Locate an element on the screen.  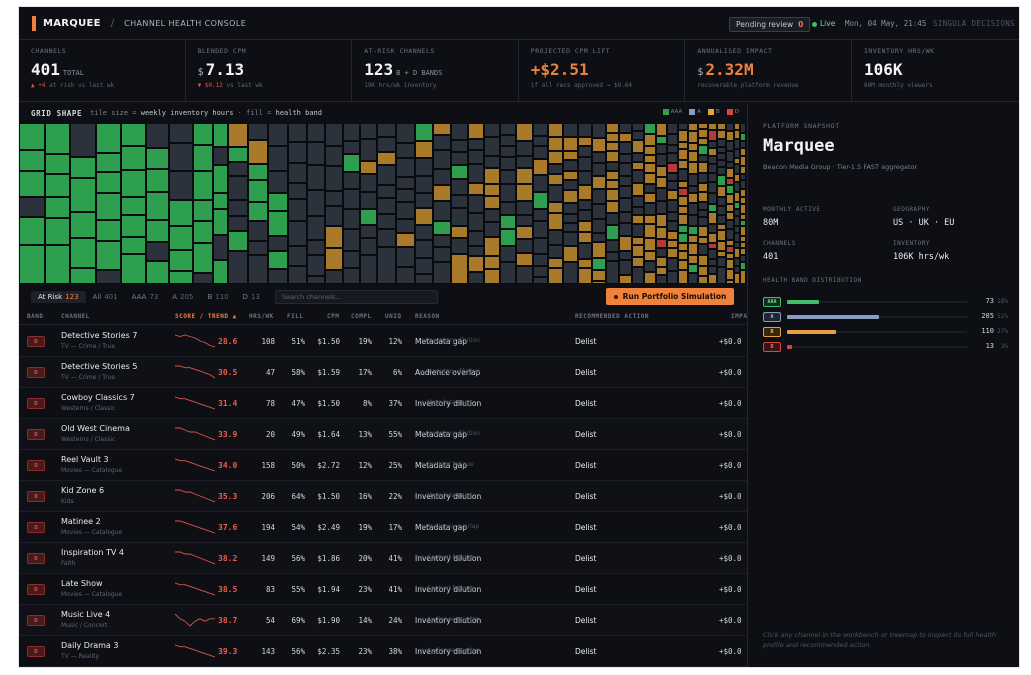
col-header-compl: COMPL is located at coordinates (361, 316).